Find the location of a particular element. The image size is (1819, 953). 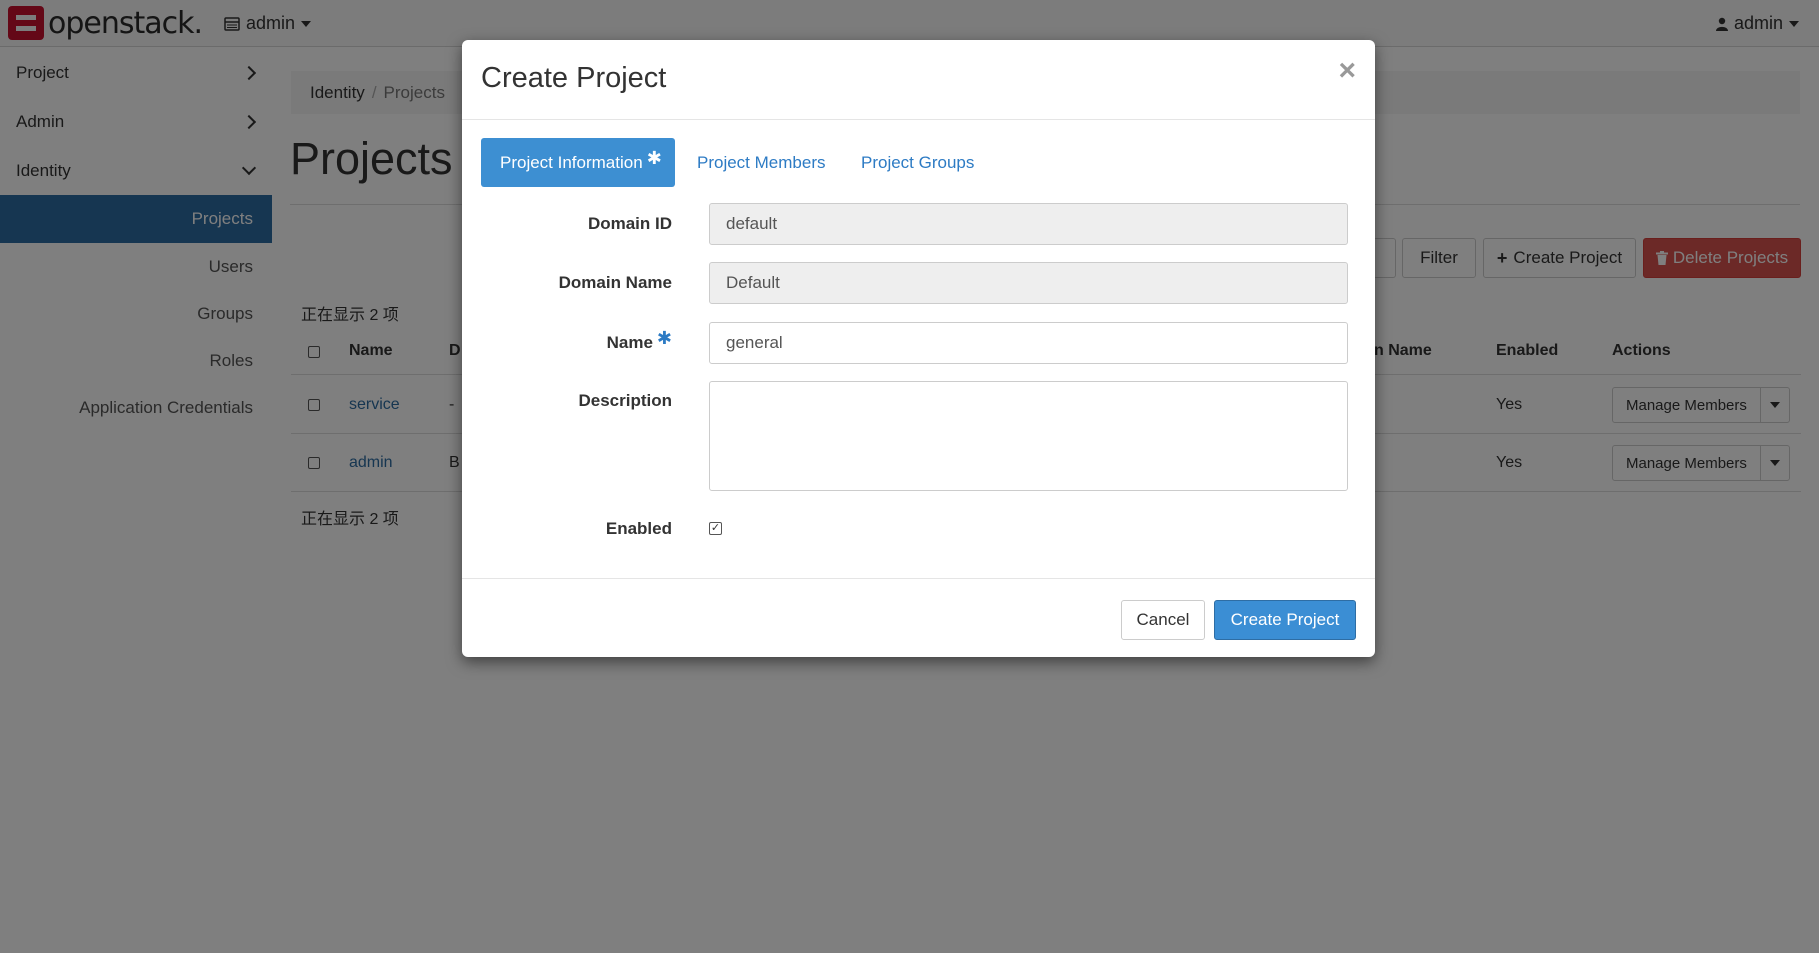

enabled-checkbox: ✓ is located at coordinates (715, 528).